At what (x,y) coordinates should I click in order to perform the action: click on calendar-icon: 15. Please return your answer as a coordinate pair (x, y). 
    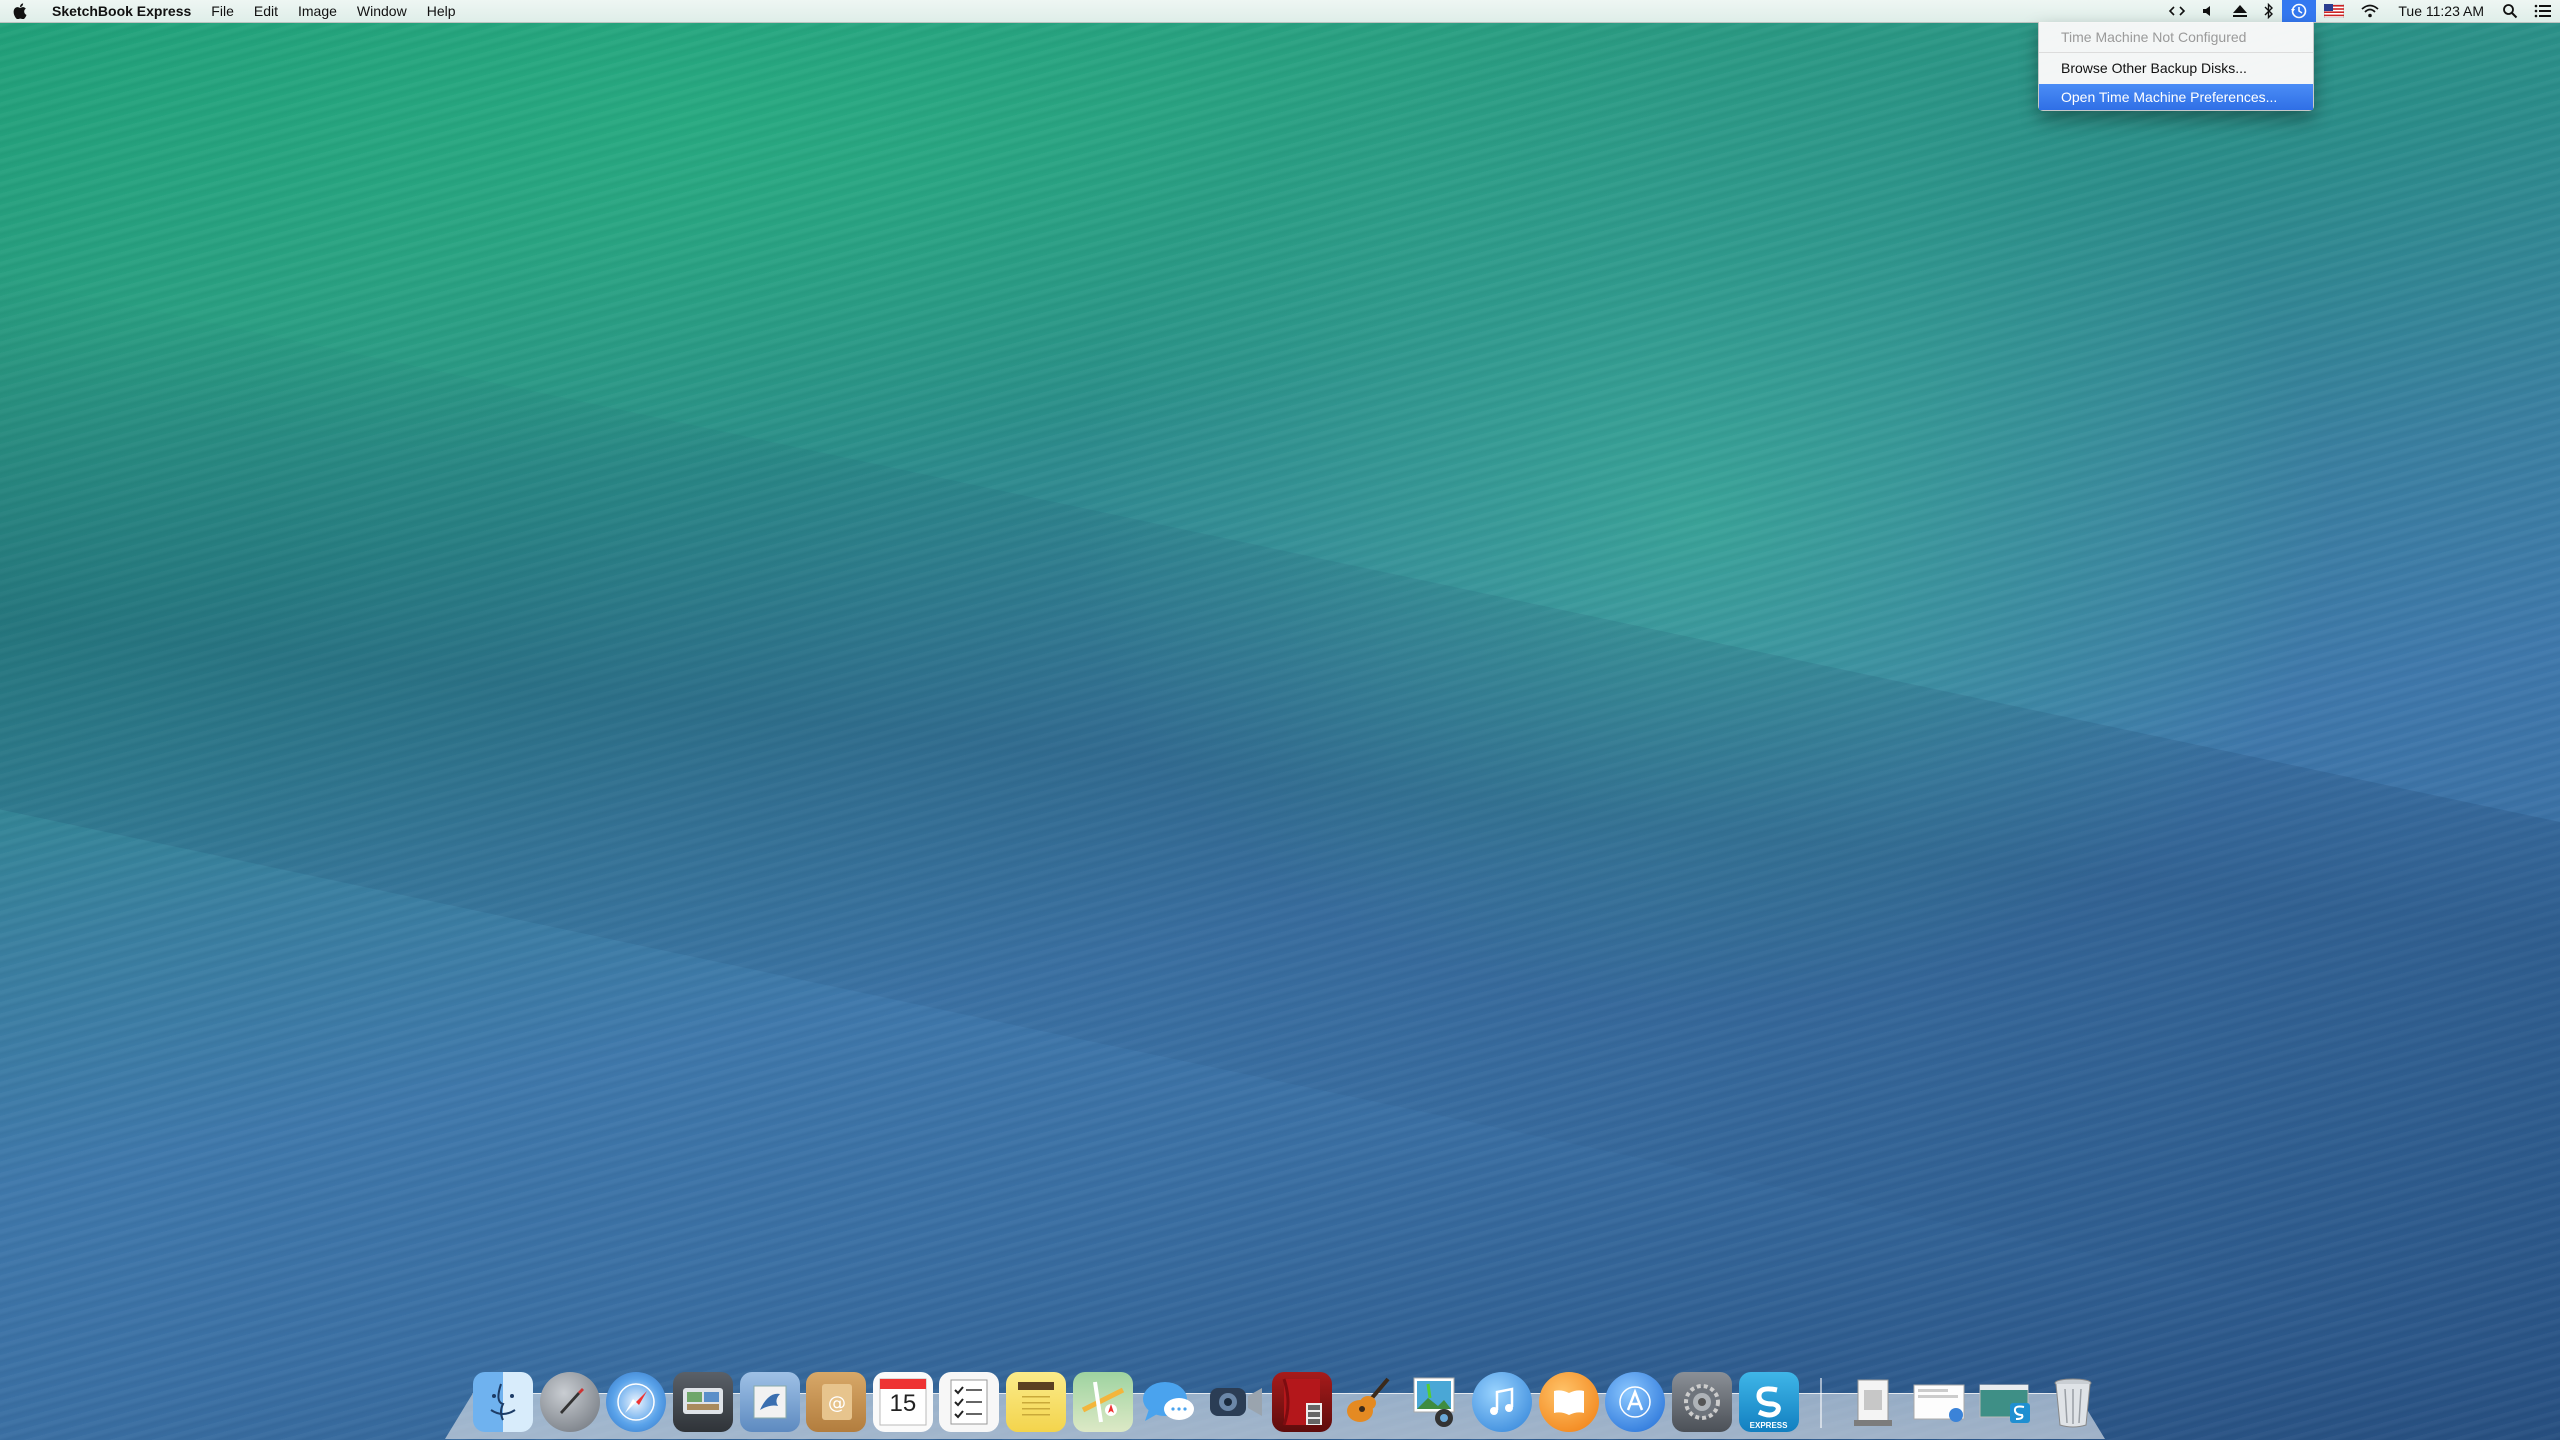
    Looking at the image, I should click on (902, 1402).